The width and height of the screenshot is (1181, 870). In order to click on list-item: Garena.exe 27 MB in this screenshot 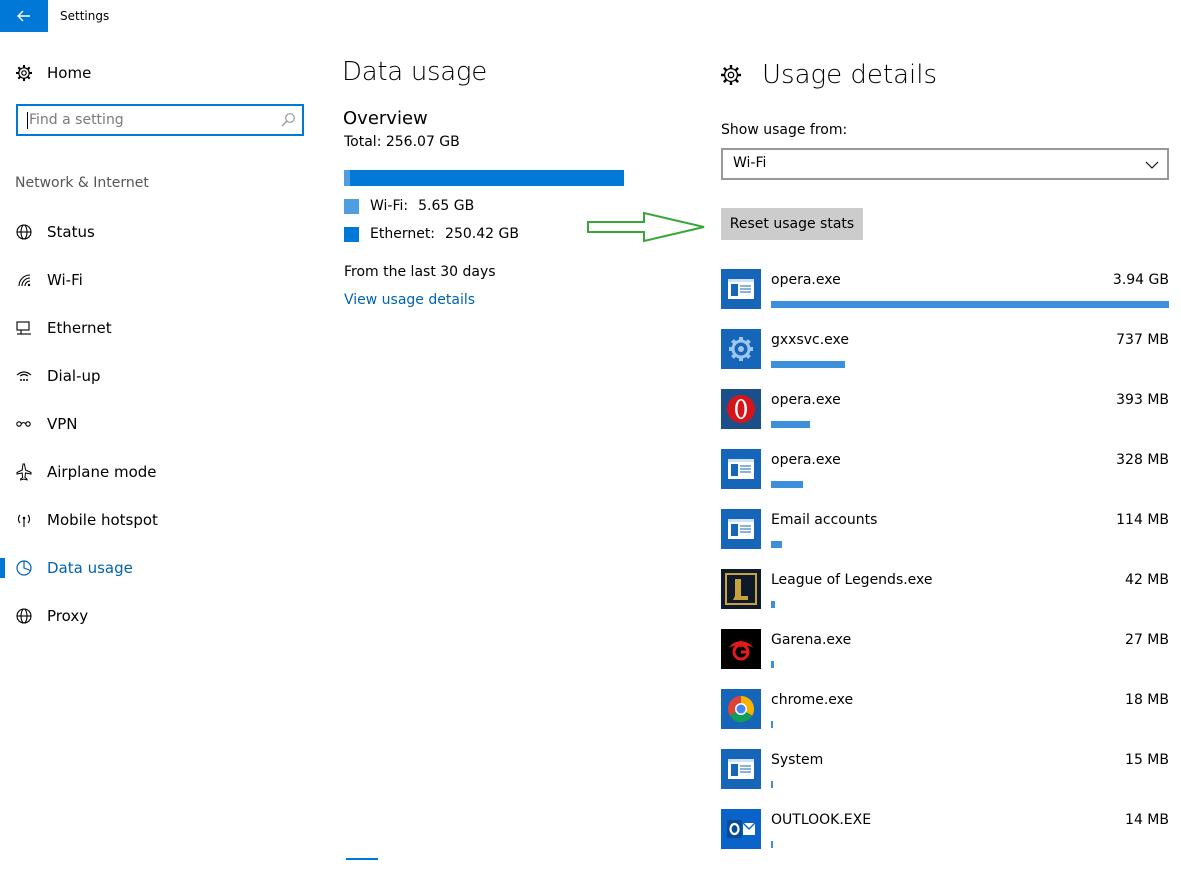, I will do `click(945, 659)`.